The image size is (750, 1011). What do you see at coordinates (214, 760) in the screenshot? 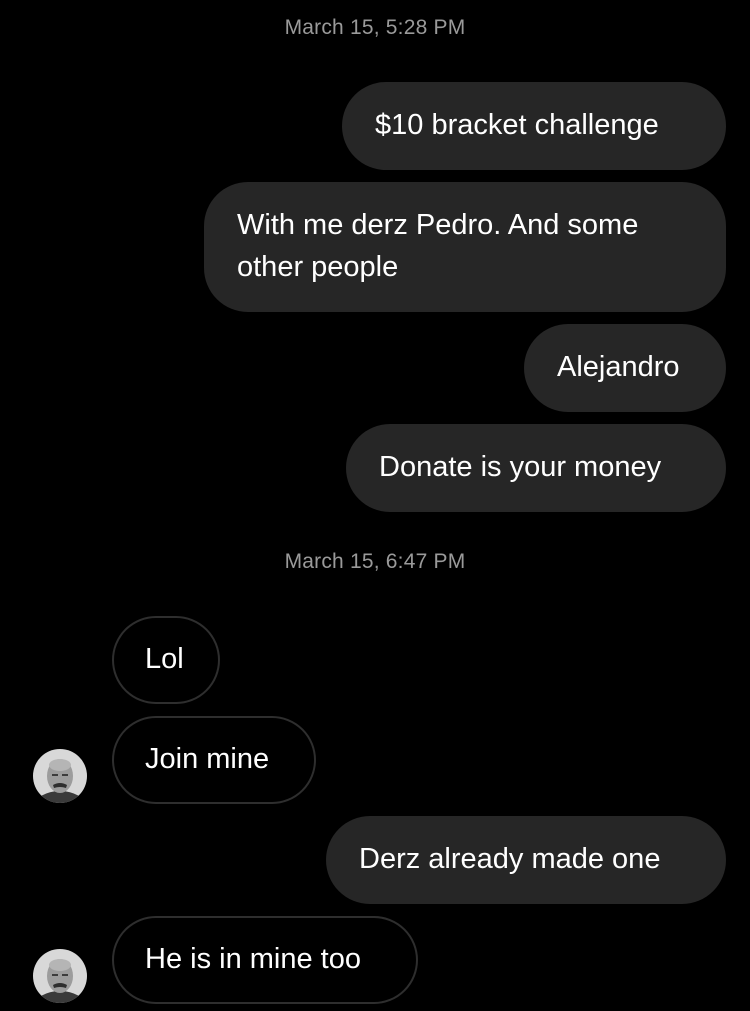
I see `incoming-message-bubble: Join mine` at bounding box center [214, 760].